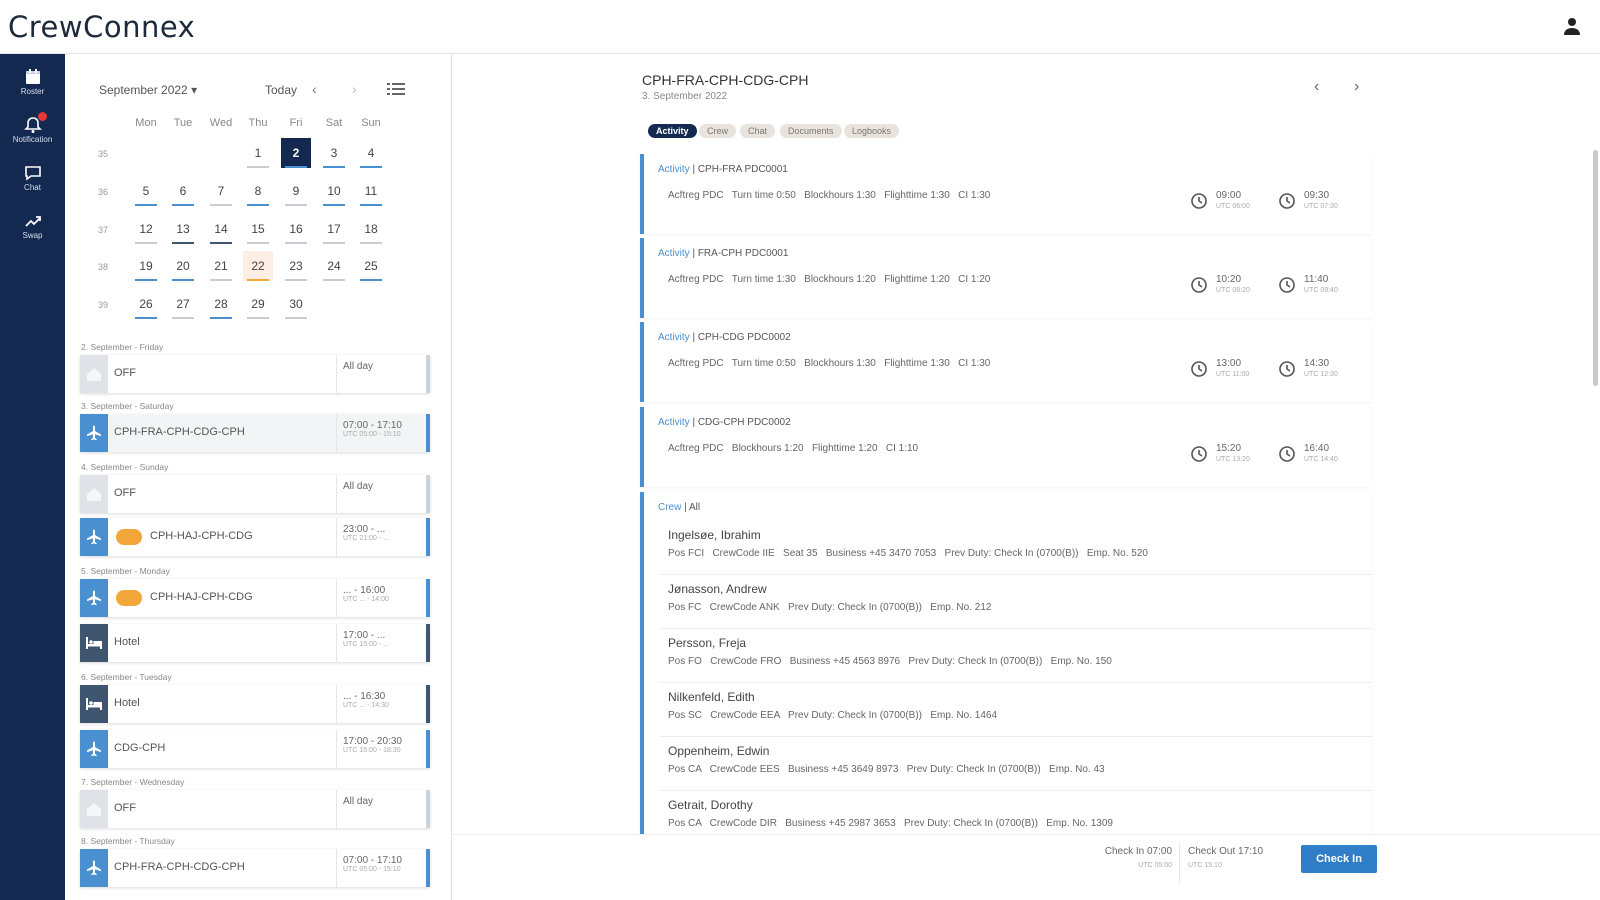 The height and width of the screenshot is (900, 1600). I want to click on tab-activity: Activity, so click(672, 131).